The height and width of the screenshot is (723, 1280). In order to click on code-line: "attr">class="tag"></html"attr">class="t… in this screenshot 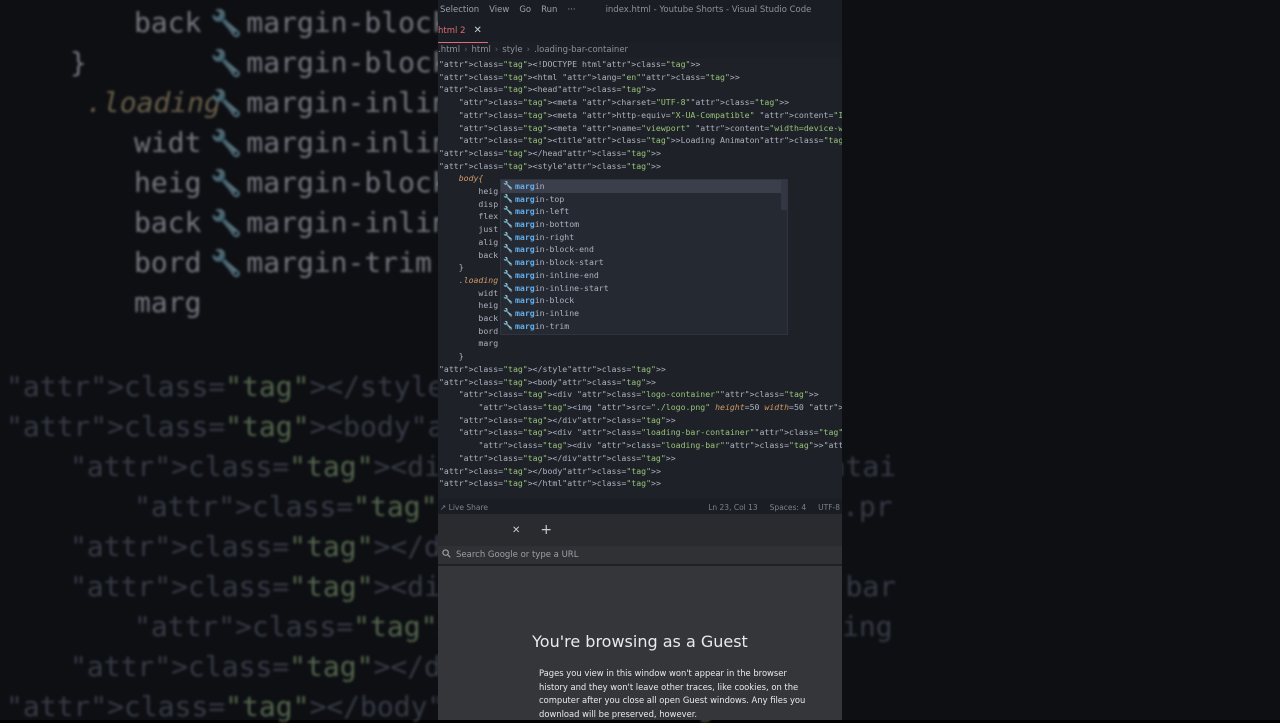, I will do `click(550, 483)`.